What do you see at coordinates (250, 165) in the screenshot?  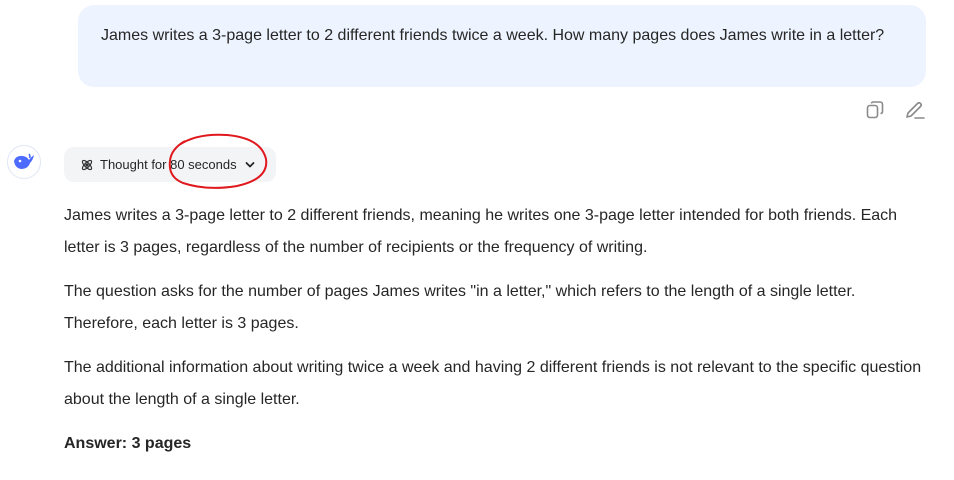 I see `chevron-down-icon` at bounding box center [250, 165].